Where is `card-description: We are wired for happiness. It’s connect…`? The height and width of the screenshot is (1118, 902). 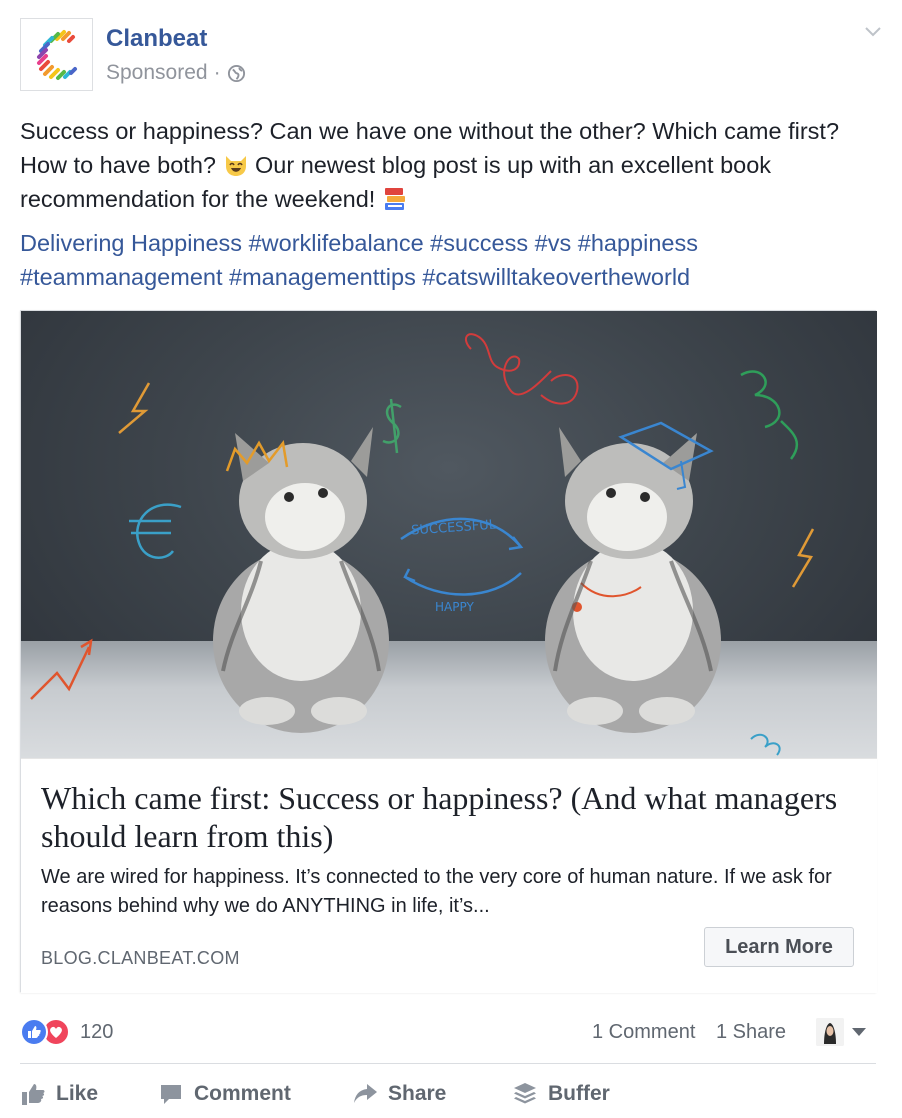
card-description: We are wired for happiness. It’s connect… is located at coordinates (436, 891).